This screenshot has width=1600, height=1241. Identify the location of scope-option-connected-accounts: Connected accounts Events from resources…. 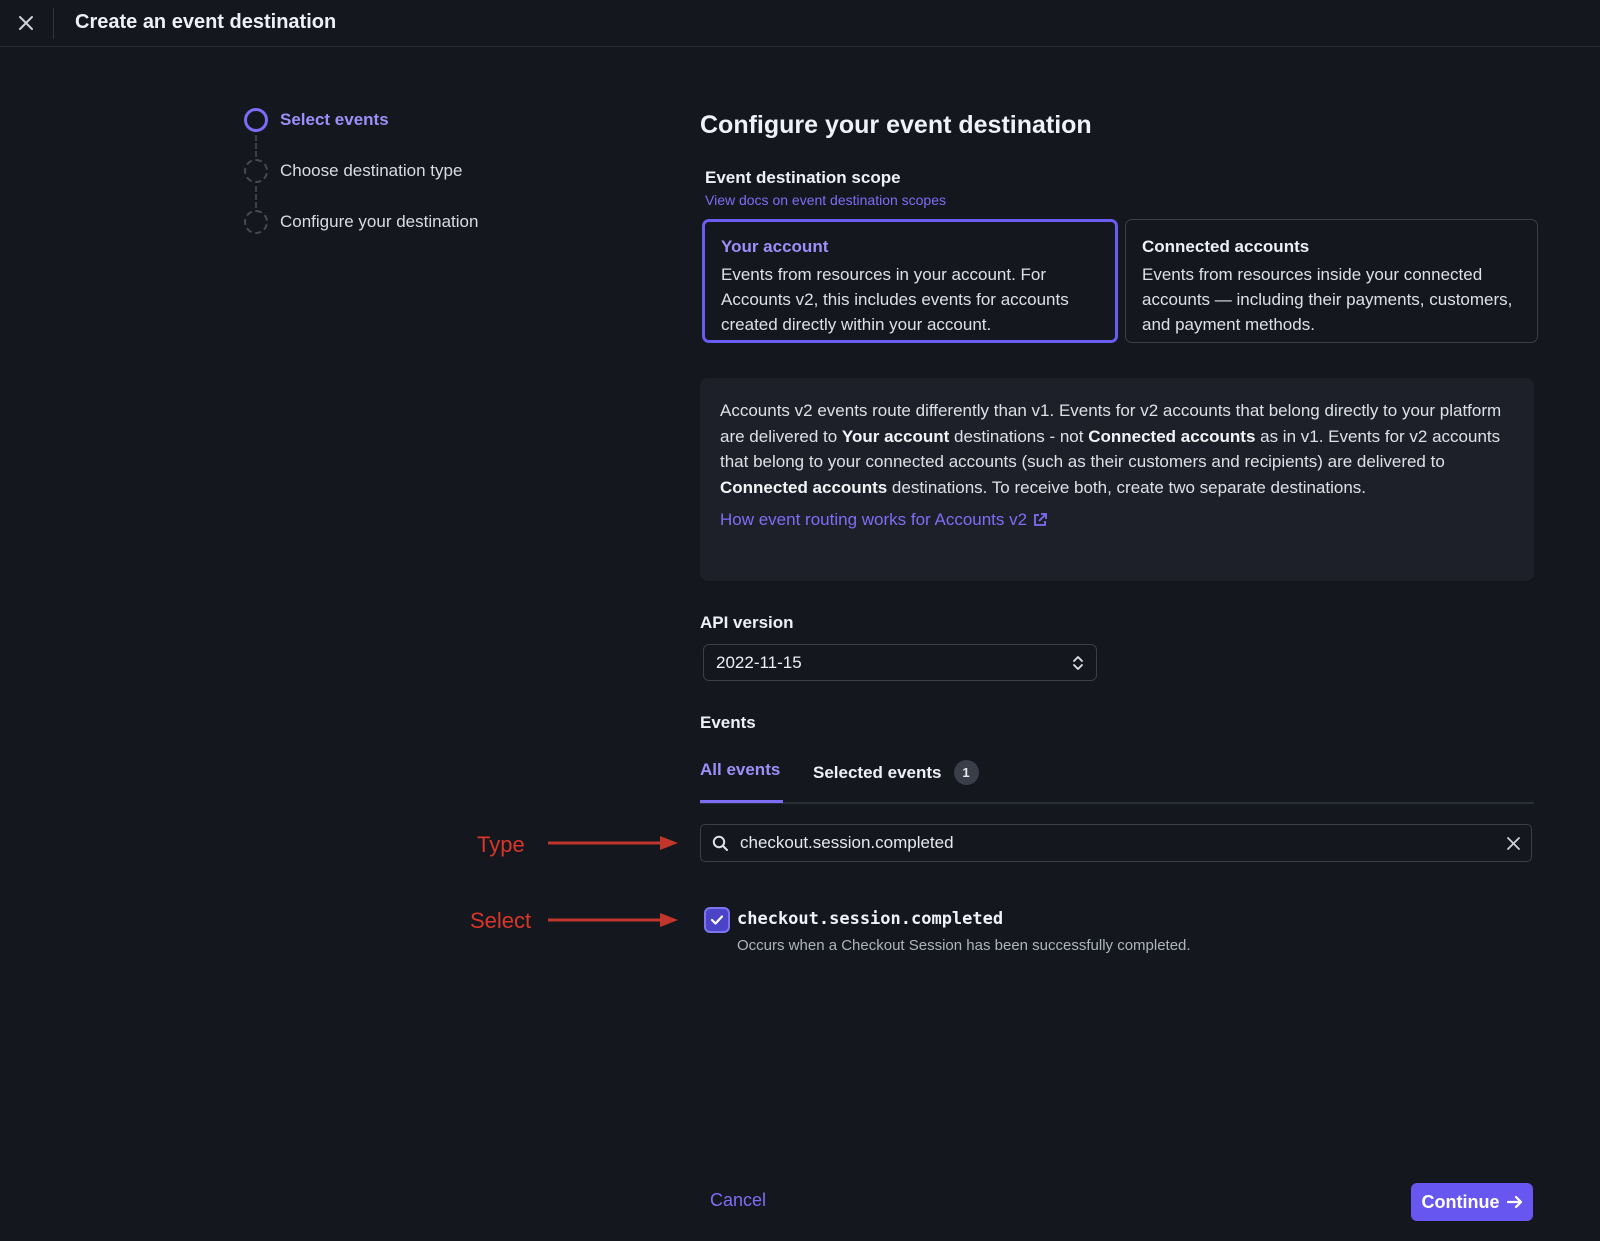
(1331, 281).